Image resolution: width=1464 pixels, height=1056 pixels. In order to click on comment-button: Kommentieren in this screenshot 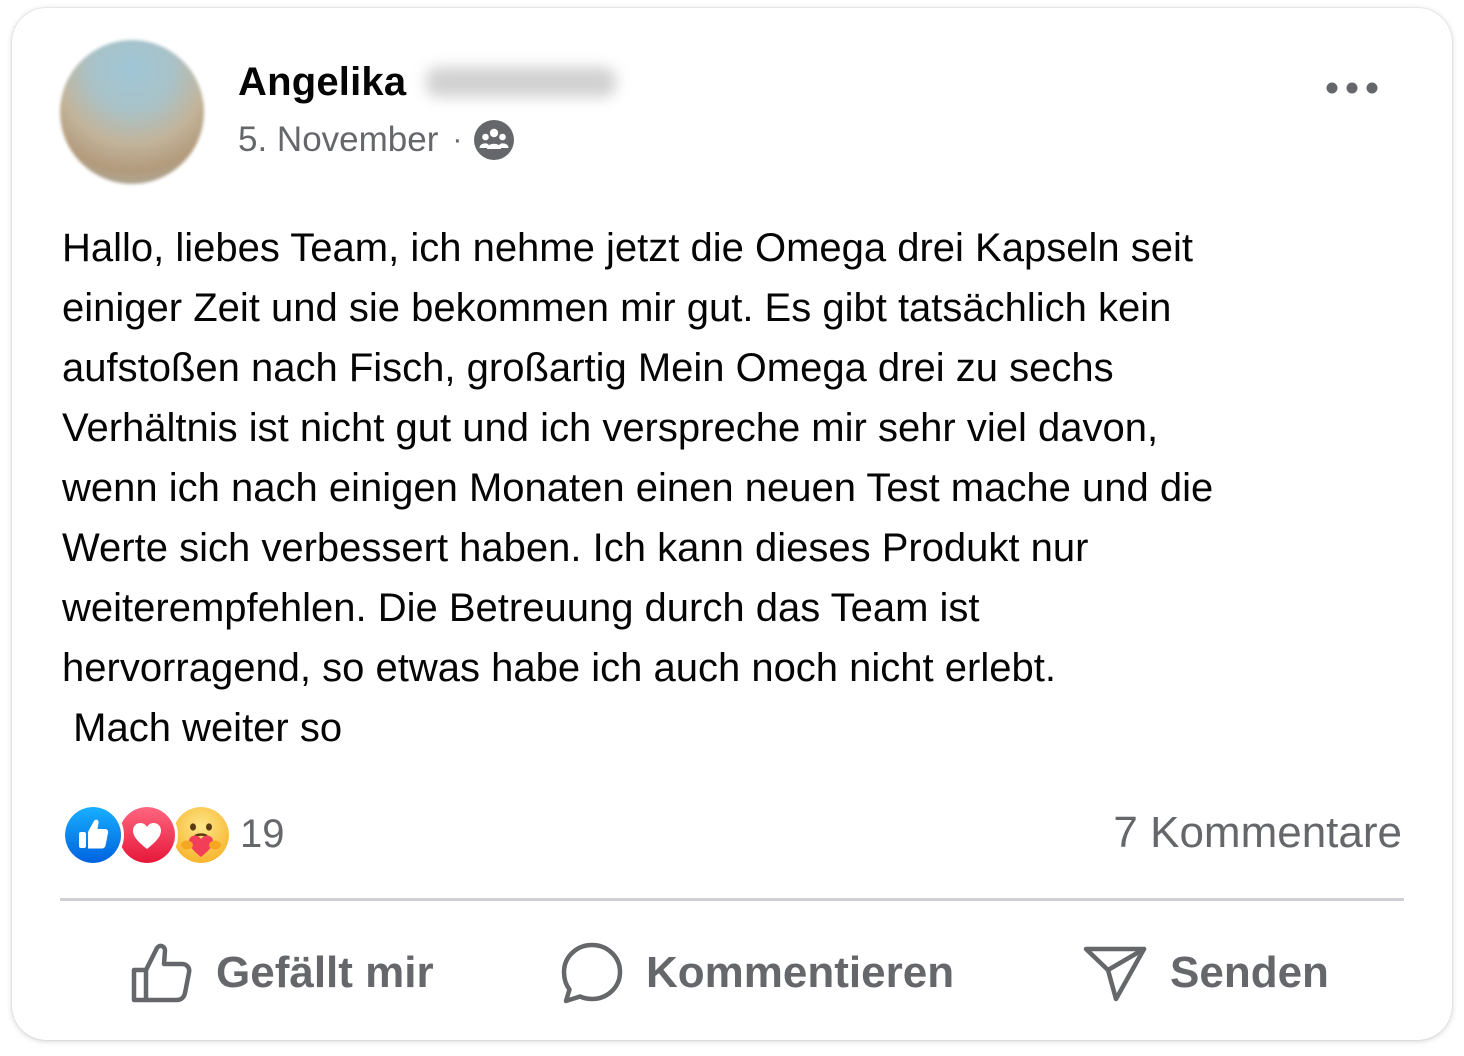, I will do `click(757, 973)`.